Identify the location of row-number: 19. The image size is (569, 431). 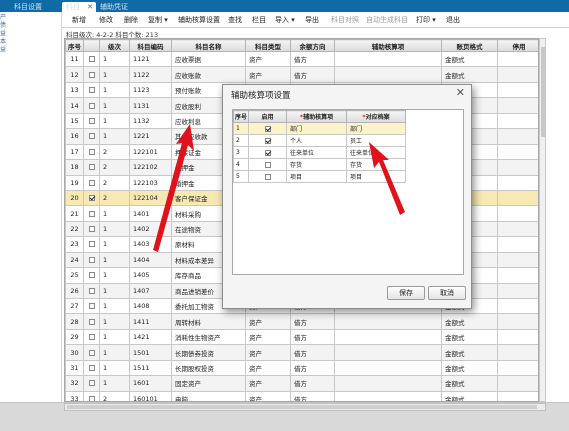
(74, 182).